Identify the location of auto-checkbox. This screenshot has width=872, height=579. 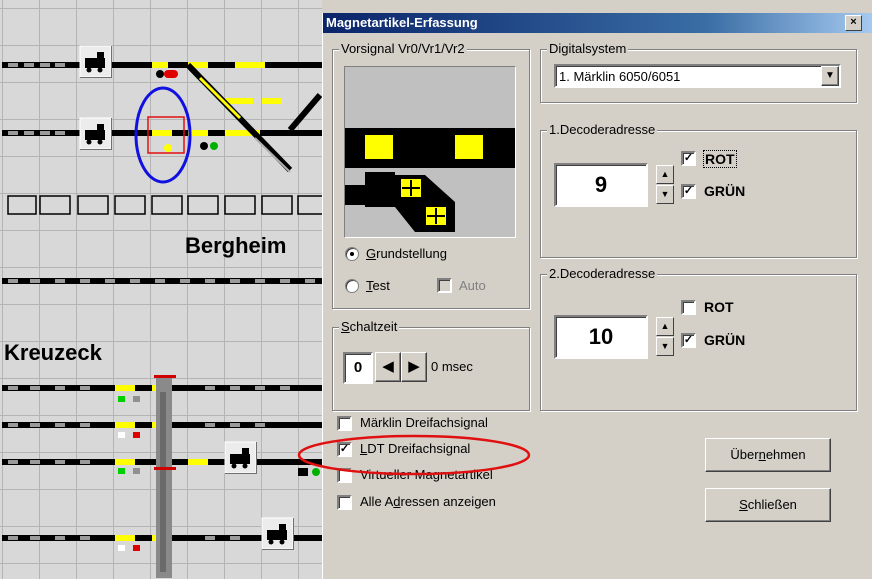
(444, 285).